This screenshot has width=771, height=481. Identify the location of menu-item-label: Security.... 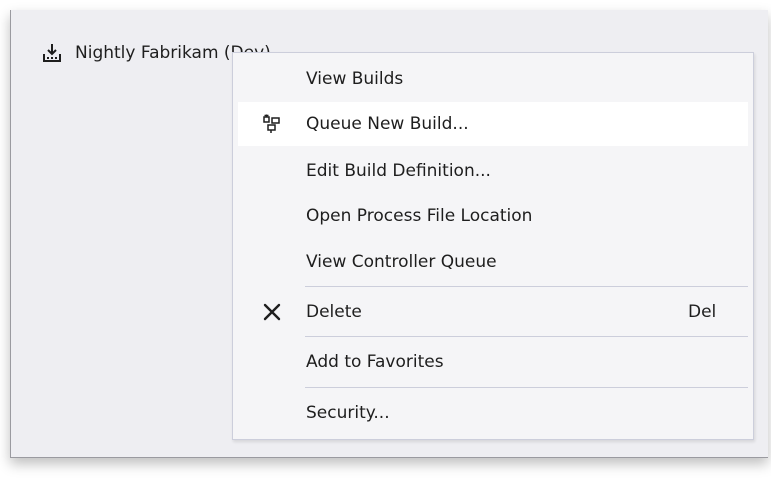
(348, 413).